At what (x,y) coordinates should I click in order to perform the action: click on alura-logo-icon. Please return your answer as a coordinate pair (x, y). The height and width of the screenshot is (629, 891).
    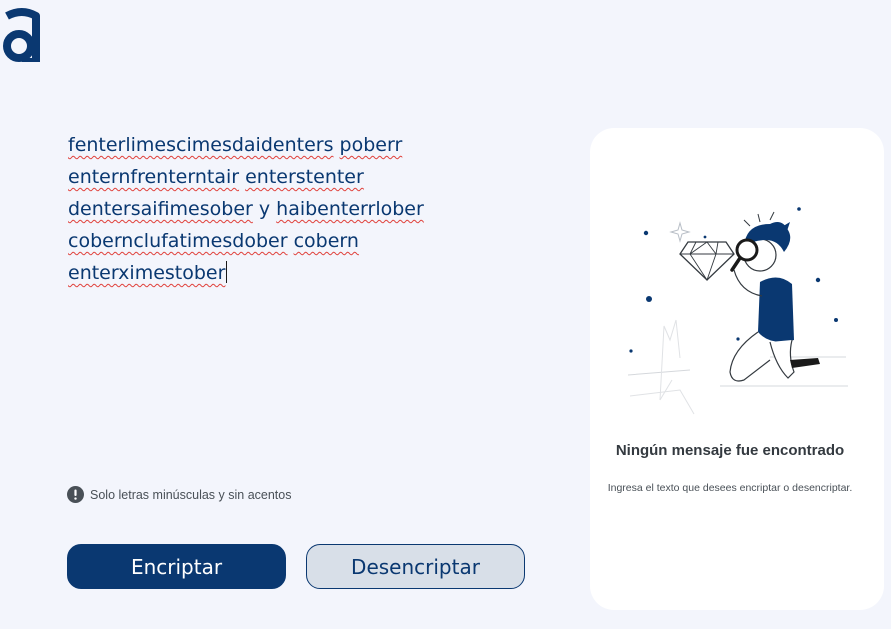
    Looking at the image, I should click on (22, 34).